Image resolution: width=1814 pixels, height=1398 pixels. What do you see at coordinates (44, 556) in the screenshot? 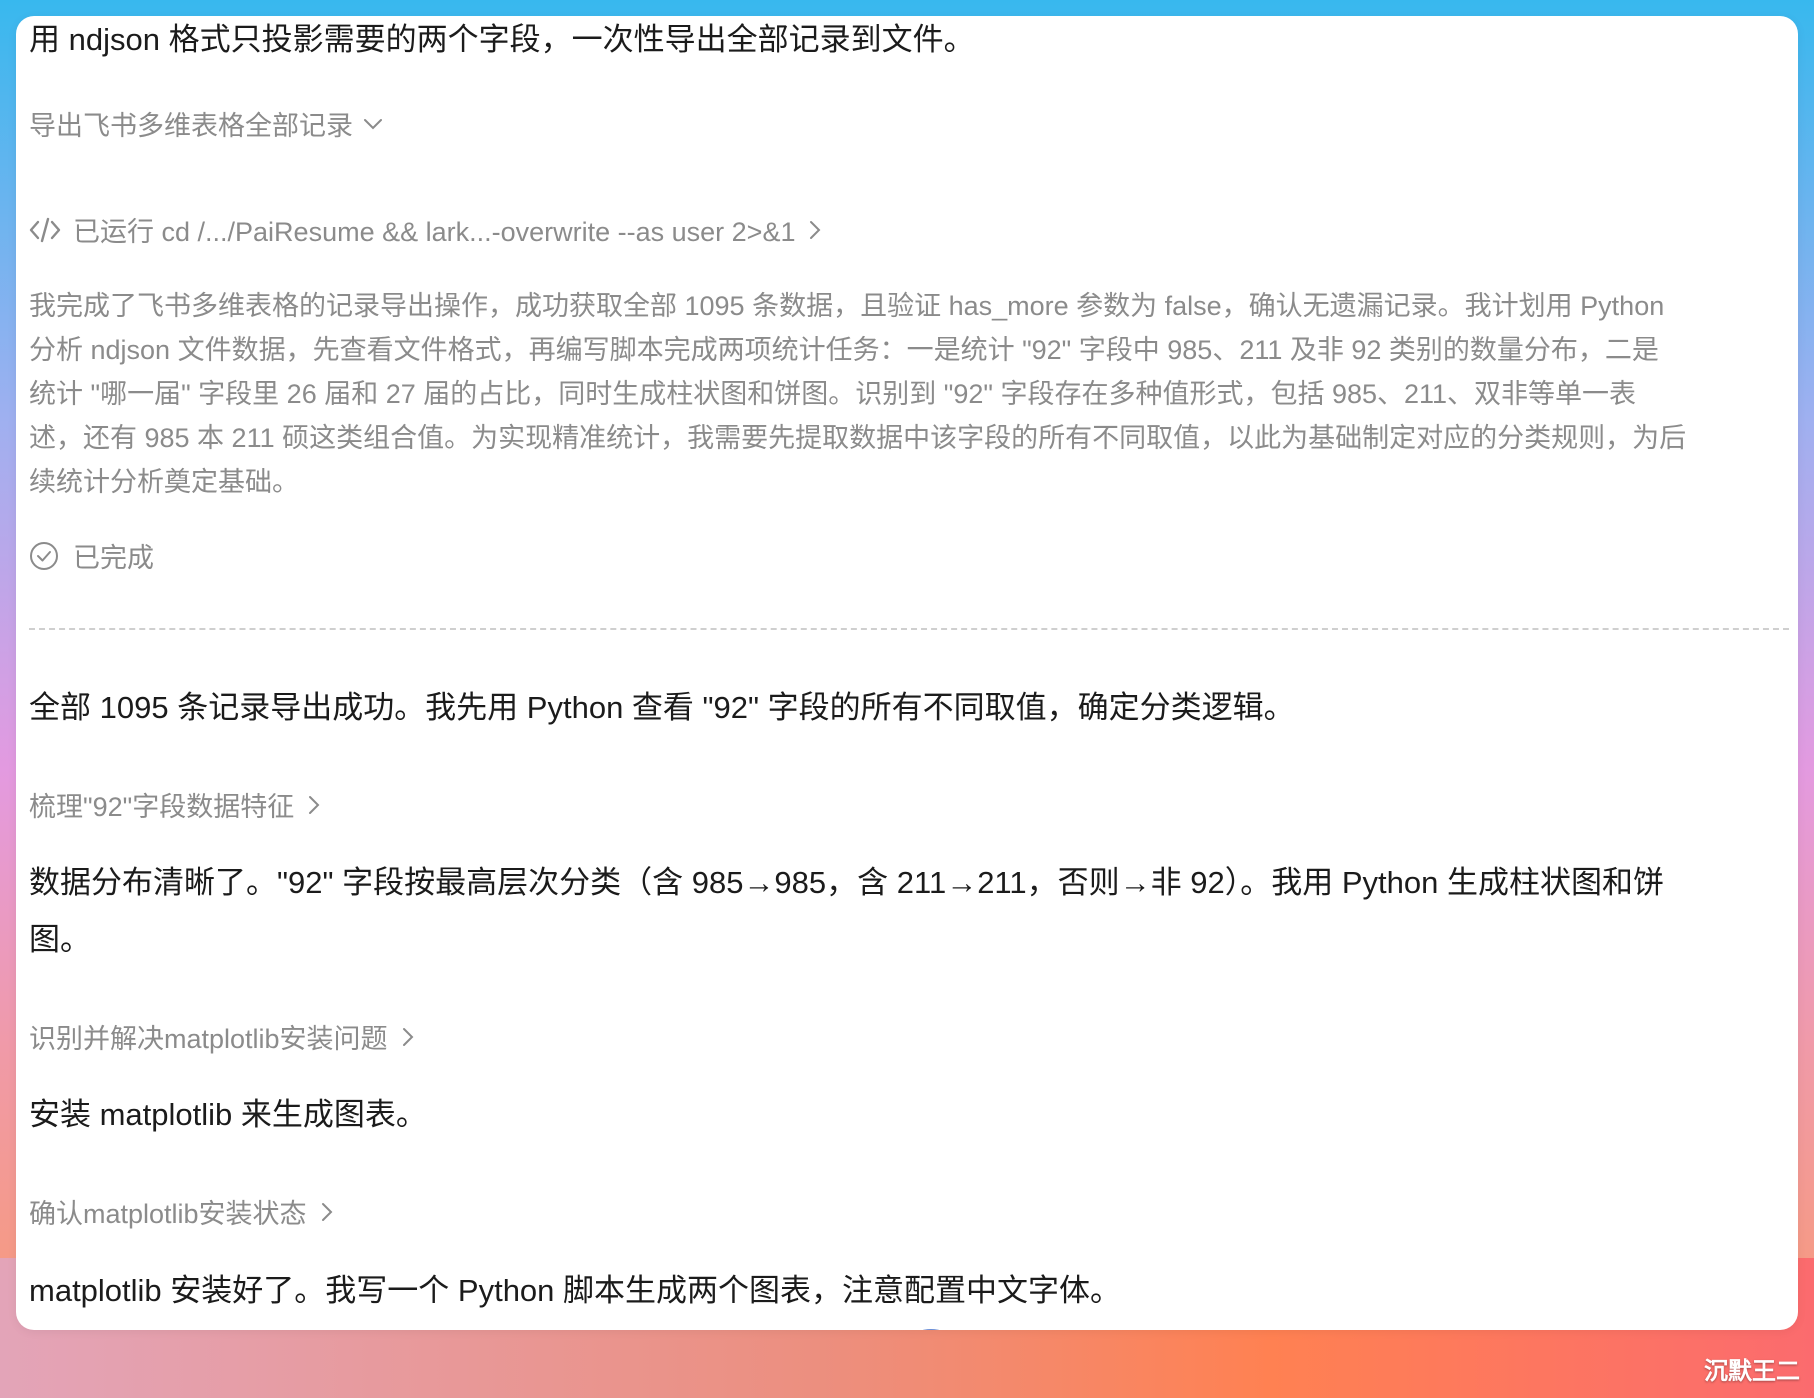
I see `check-circle-icon` at bounding box center [44, 556].